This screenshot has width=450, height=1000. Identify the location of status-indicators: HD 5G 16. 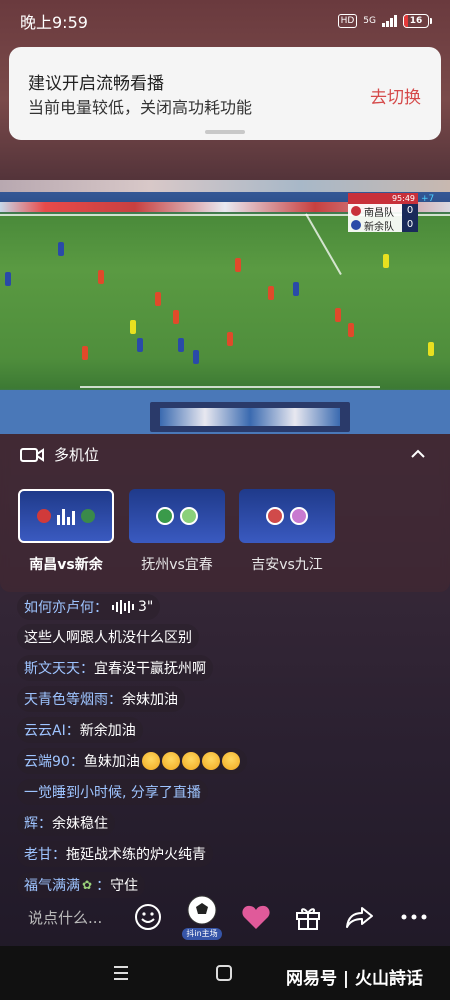
(384, 21).